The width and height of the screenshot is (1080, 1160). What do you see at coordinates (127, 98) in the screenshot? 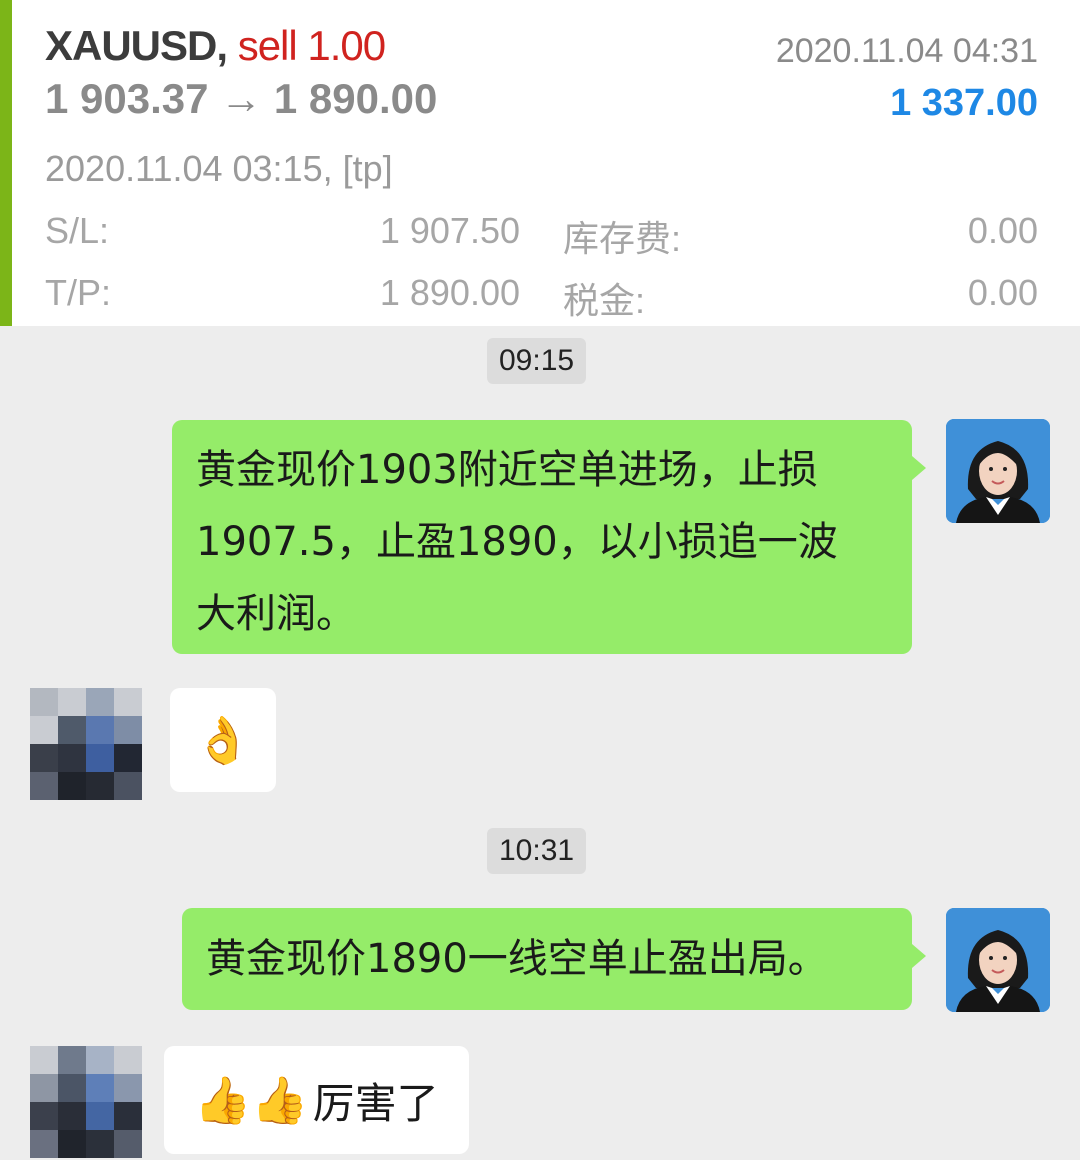
I see `open-price: 1 903.37` at bounding box center [127, 98].